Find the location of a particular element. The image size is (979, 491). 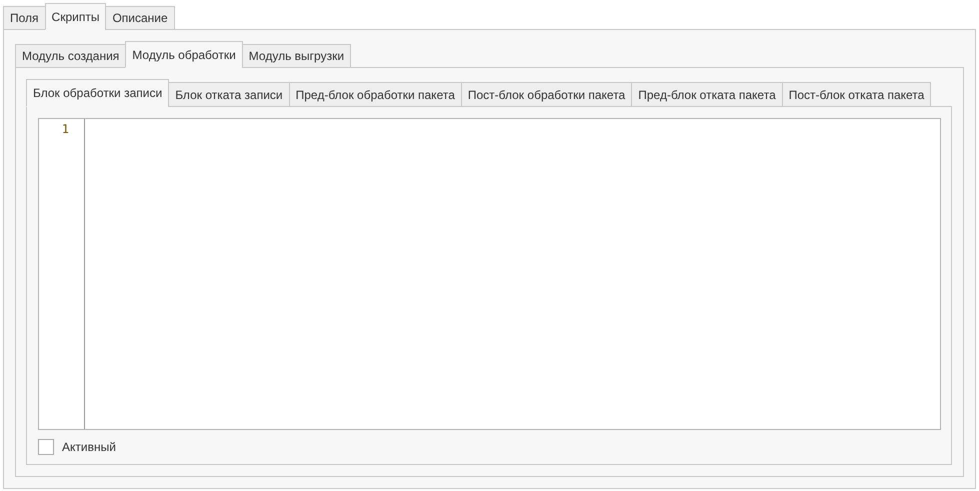

tab: Модуль обработки is located at coordinates (184, 54).